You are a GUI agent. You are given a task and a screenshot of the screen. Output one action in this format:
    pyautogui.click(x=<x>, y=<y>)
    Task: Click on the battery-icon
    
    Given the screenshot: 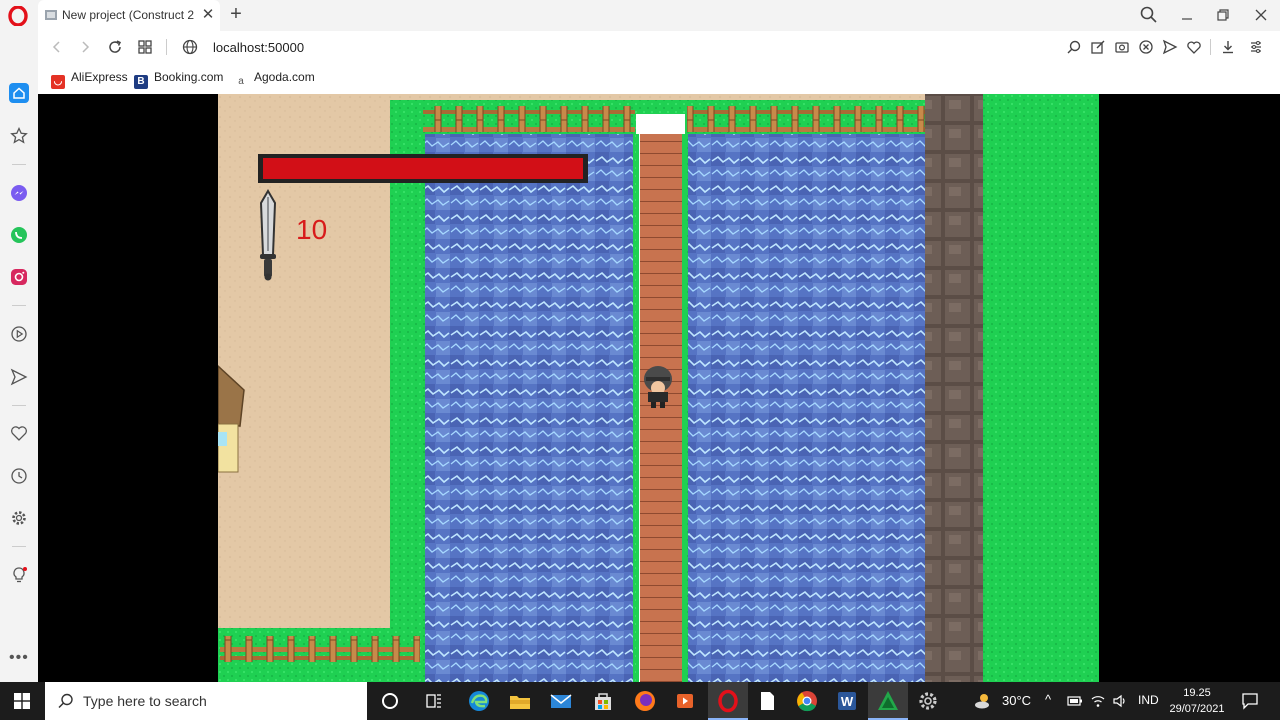 What is the action you would take?
    pyautogui.click(x=1075, y=701)
    